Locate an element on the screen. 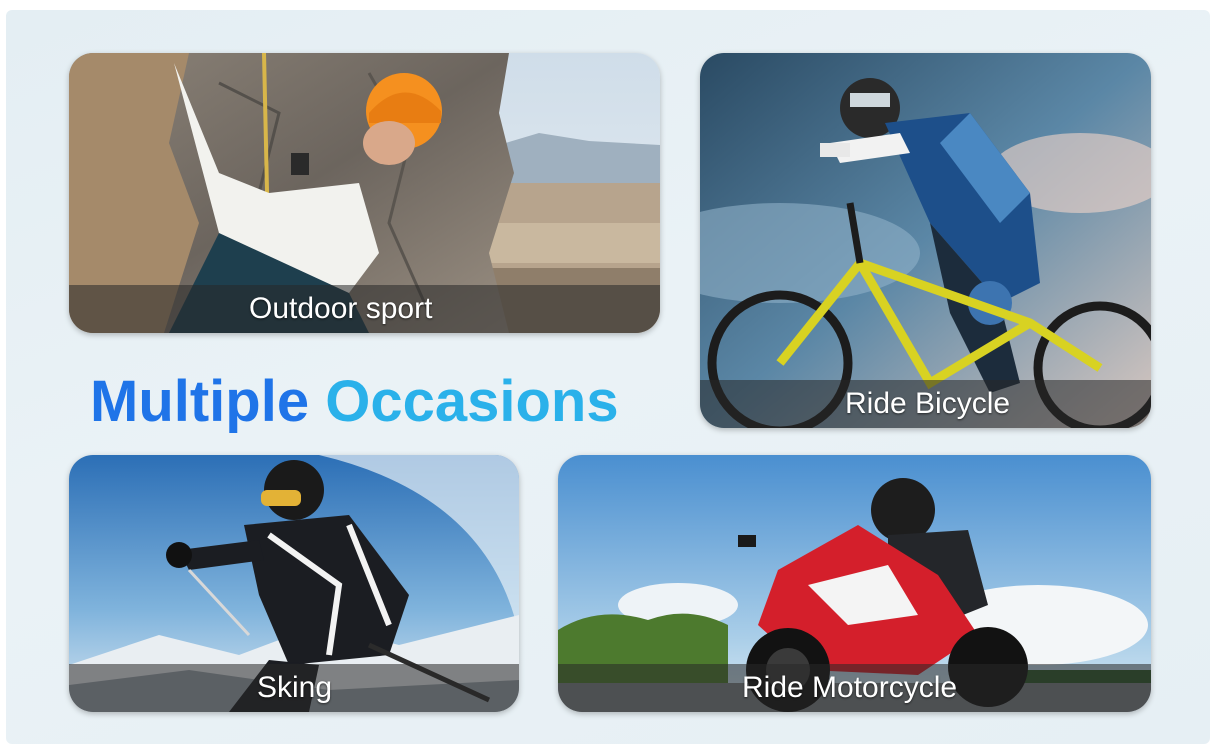 Image resolution: width=1216 pixels, height=749 pixels. title-word-occasions: Occasions is located at coordinates (472, 401).